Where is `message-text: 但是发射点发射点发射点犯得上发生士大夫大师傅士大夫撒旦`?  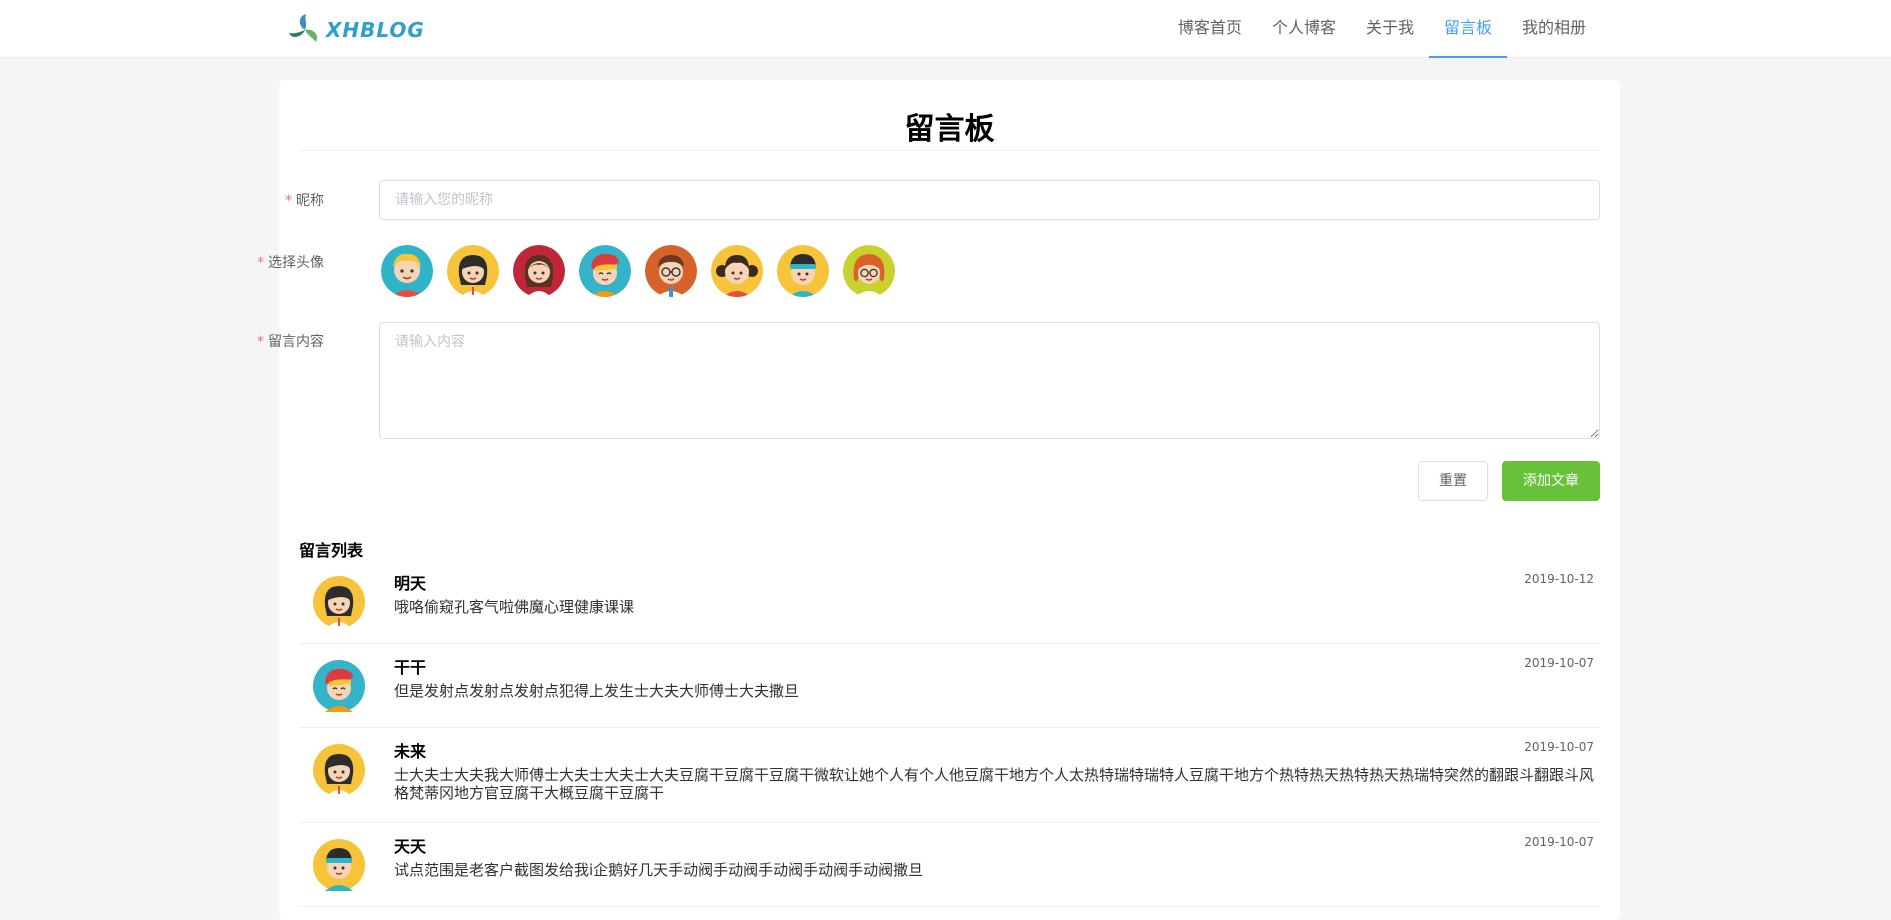 message-text: 但是发射点发射点发射点犯得上发生士大夫大师傅士大夫撒旦 is located at coordinates (597, 691).